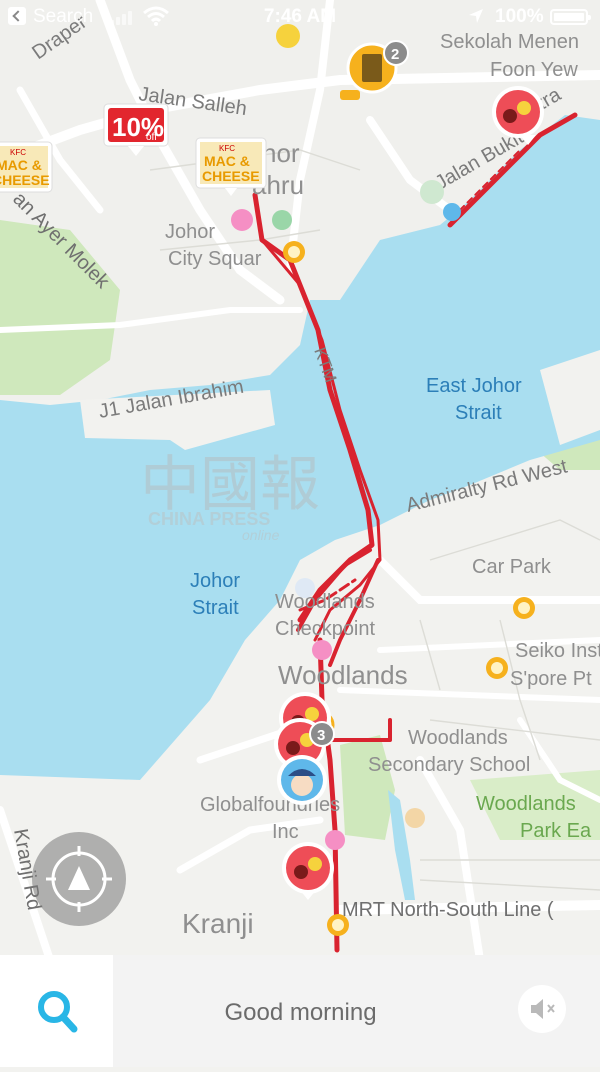 The height and width of the screenshot is (1072, 600). I want to click on battery-icon, so click(570, 17).